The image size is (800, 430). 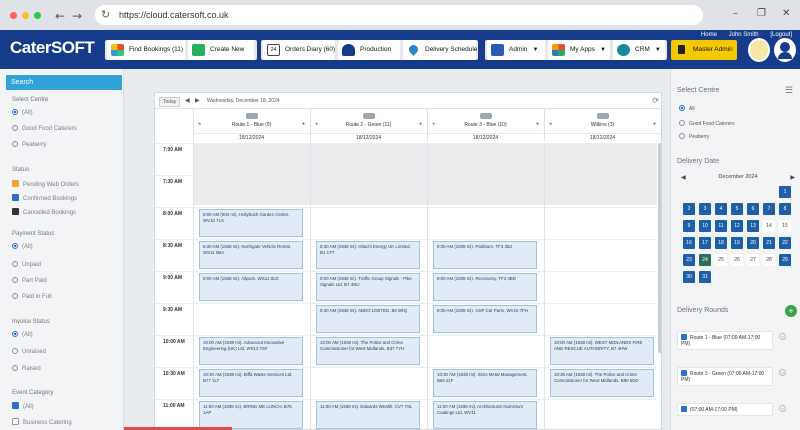 What do you see at coordinates (251, 287) in the screenshot?
I see `delivery-event: 9:00 AM (1938 mi). Allpack, WS11 8LD` at bounding box center [251, 287].